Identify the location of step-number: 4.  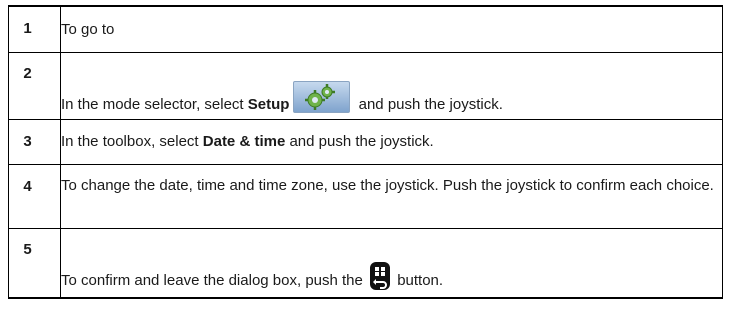
(27, 186).